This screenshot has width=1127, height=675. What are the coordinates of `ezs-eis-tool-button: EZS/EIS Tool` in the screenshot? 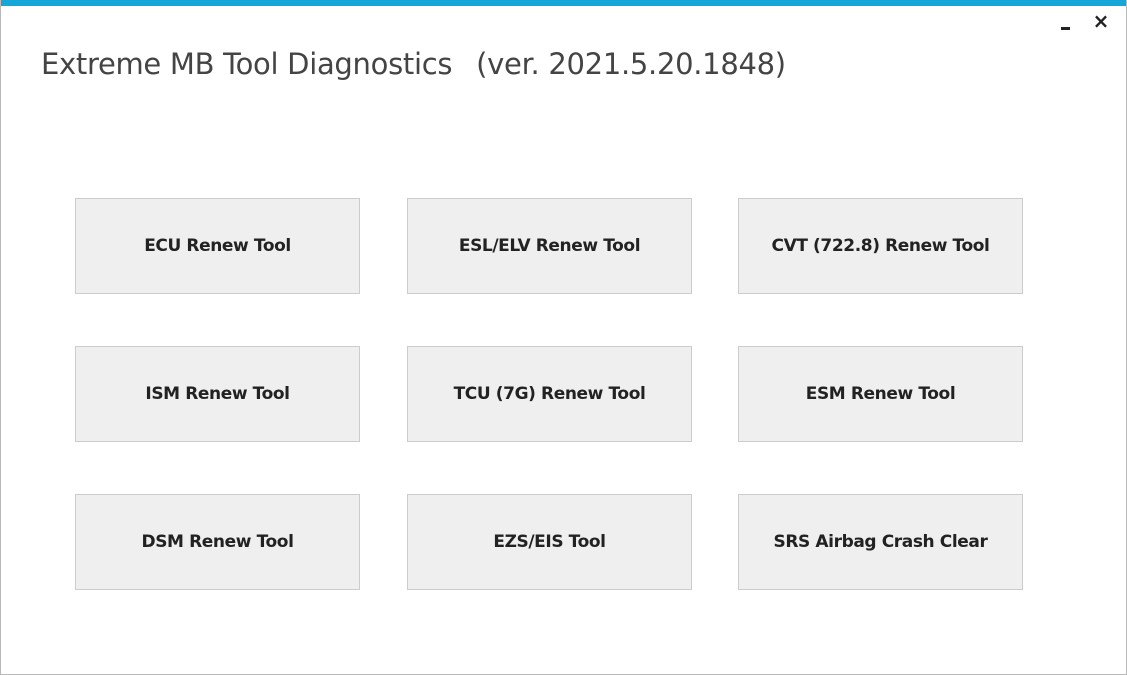 It's located at (549, 542).